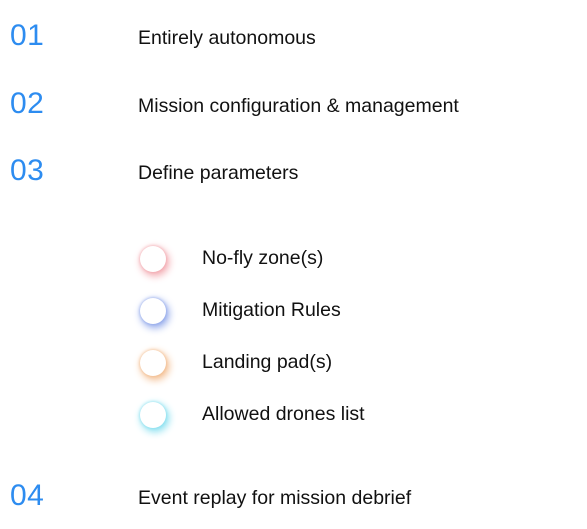 This screenshot has width=587, height=529. Describe the element at coordinates (271, 310) in the screenshot. I see `parameter-label: Mitigation Rules` at that location.